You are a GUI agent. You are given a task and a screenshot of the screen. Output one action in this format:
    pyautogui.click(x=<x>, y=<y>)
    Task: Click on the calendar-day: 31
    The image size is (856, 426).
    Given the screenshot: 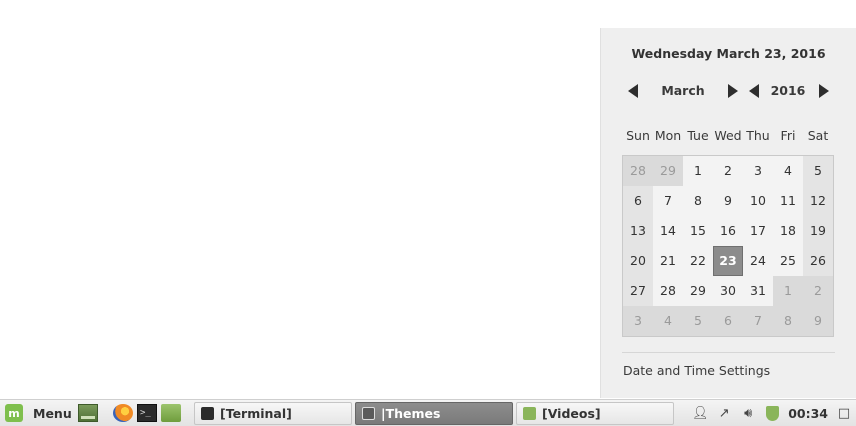 What is the action you would take?
    pyautogui.click(x=758, y=291)
    